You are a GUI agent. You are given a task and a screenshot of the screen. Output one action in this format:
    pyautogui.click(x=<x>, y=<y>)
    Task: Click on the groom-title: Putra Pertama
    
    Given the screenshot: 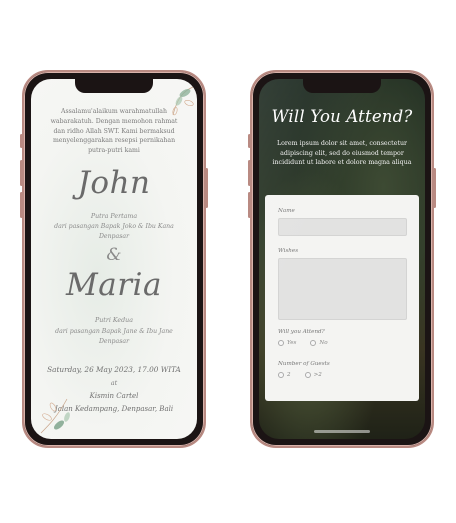 What is the action you would take?
    pyautogui.click(x=114, y=216)
    